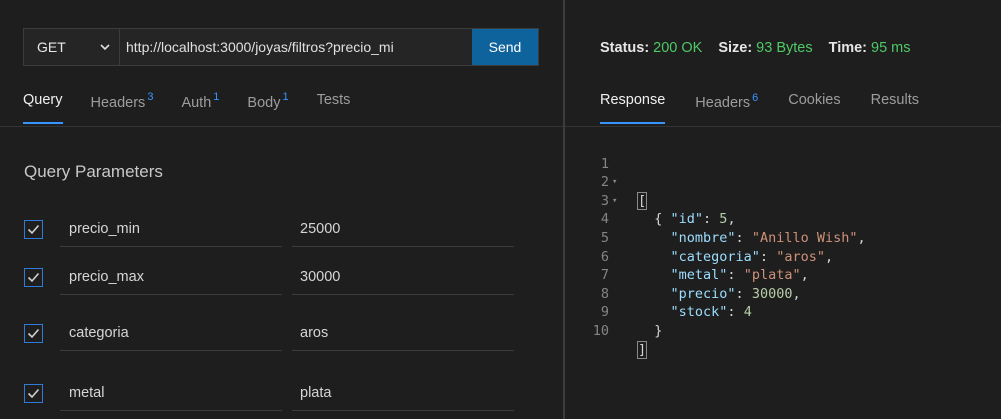 The height and width of the screenshot is (419, 1001). Describe the element at coordinates (43, 100) in the screenshot. I see `tab-label: Query` at that location.